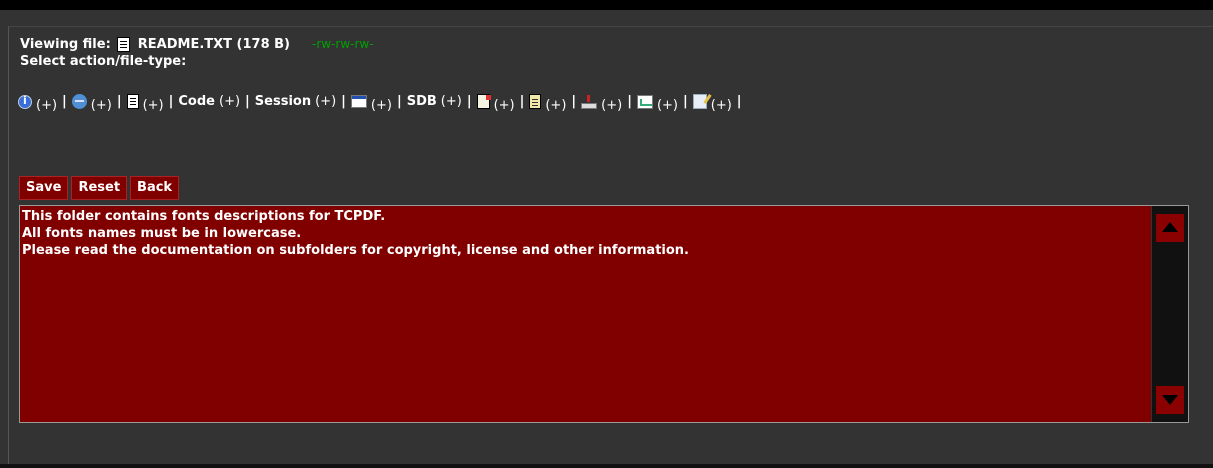 The height and width of the screenshot is (468, 1213). I want to click on reset-button: Reset, so click(99, 188).